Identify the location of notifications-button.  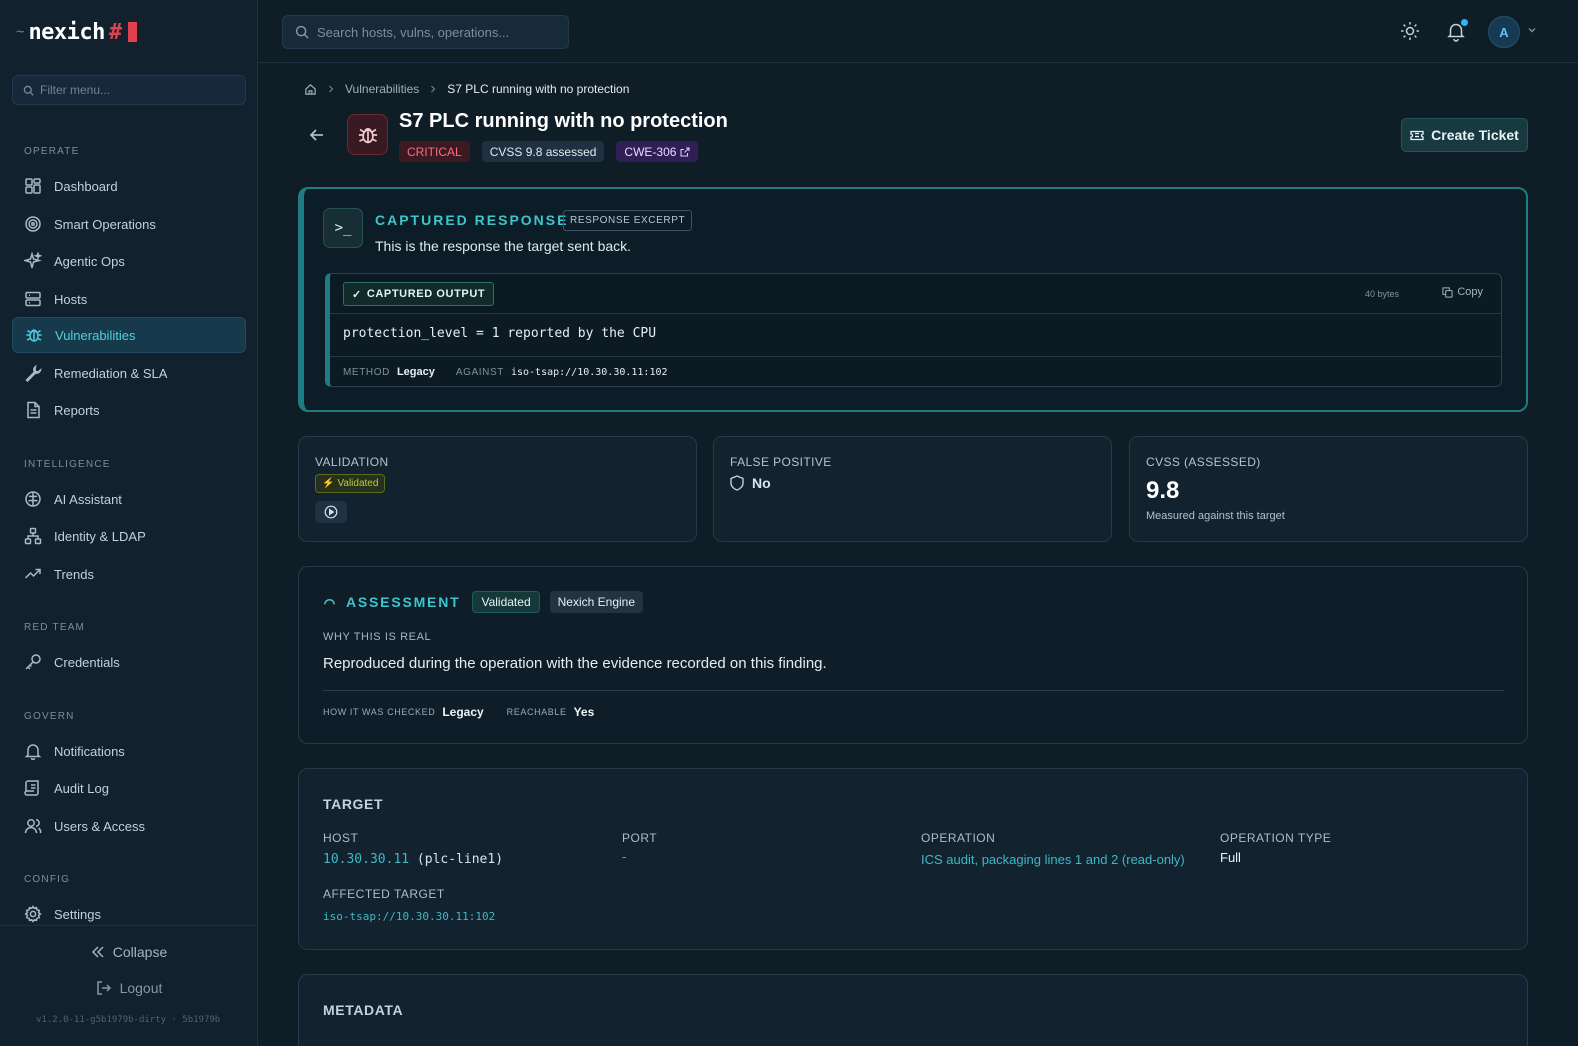
(1456, 30).